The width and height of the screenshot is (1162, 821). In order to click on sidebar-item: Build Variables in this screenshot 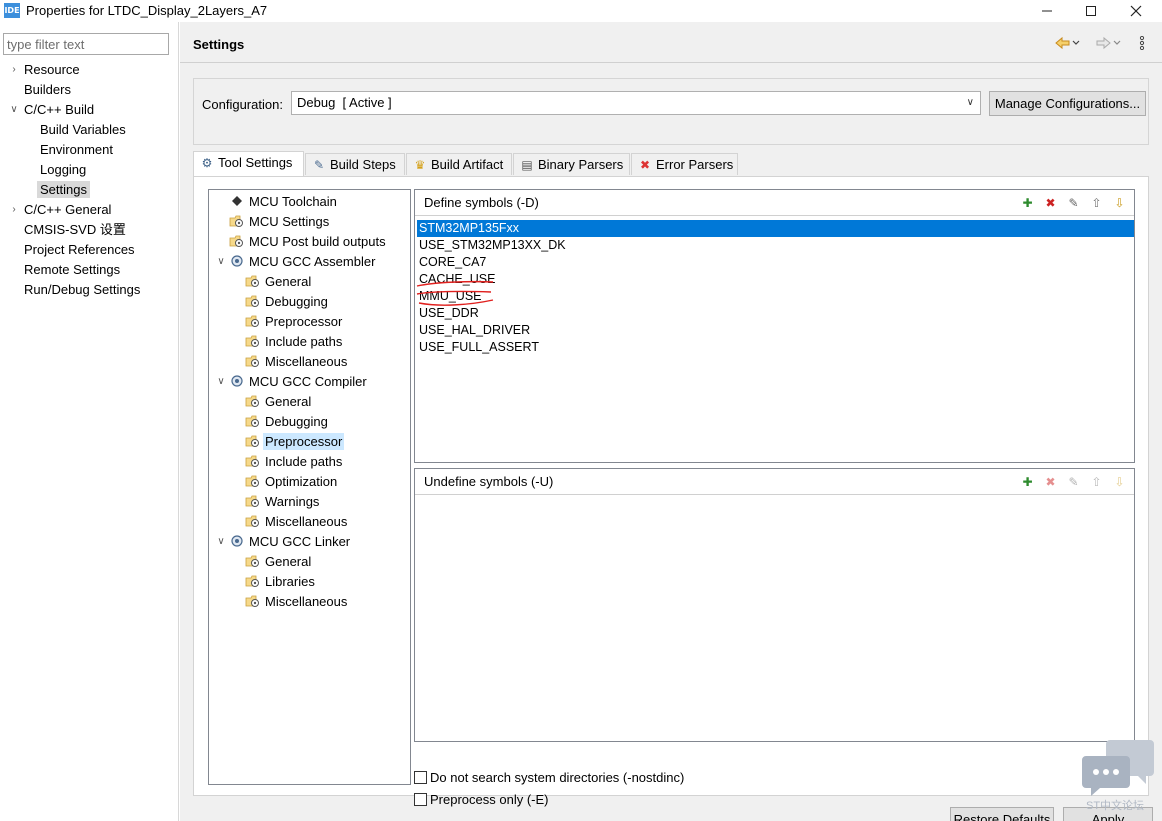, I will do `click(83, 130)`.